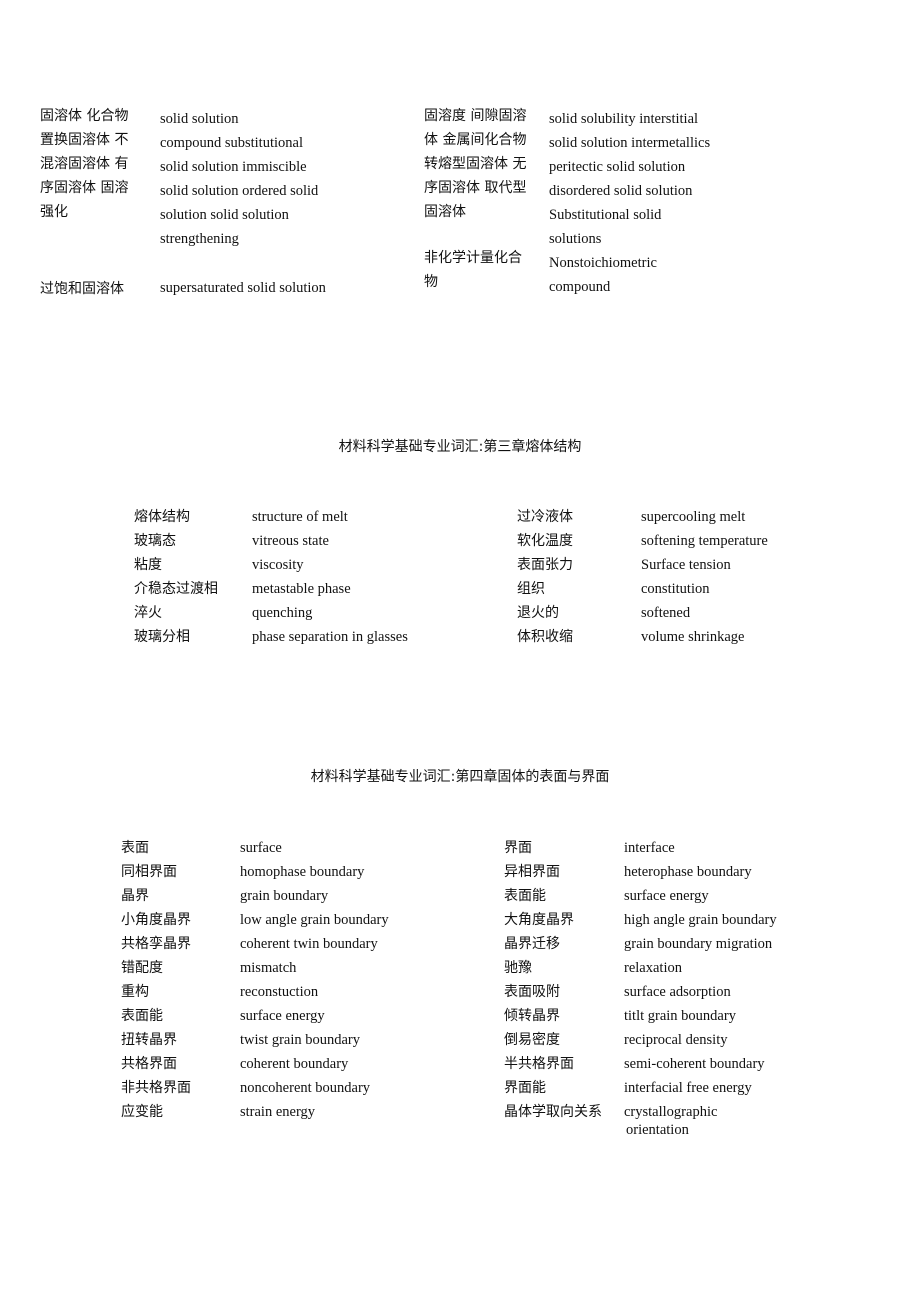 This screenshot has width=920, height=1302. I want to click on term-zh: 表面张力, so click(545, 565).